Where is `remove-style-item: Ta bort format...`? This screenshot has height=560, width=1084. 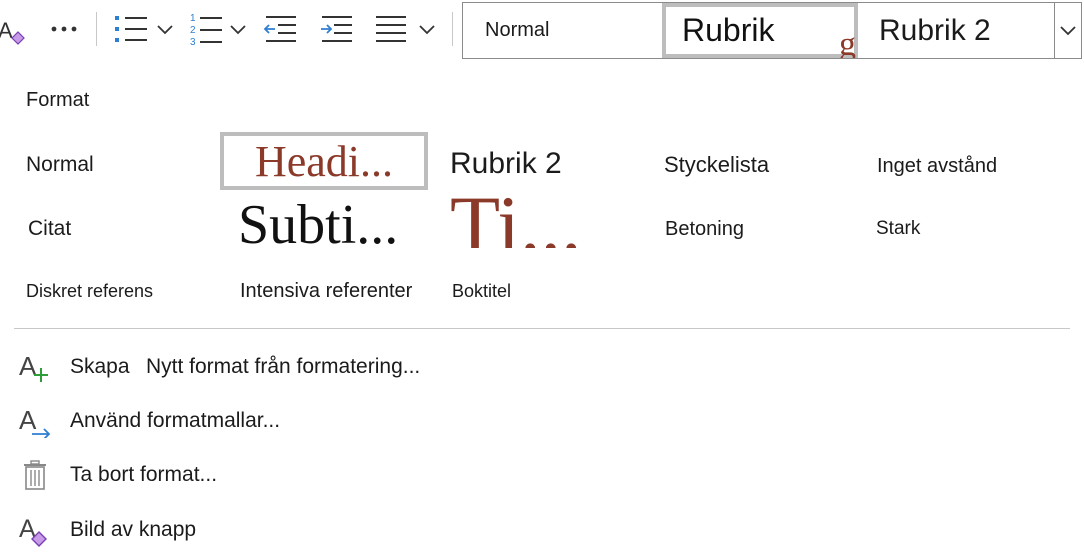 remove-style-item: Ta bort format... is located at coordinates (300, 475).